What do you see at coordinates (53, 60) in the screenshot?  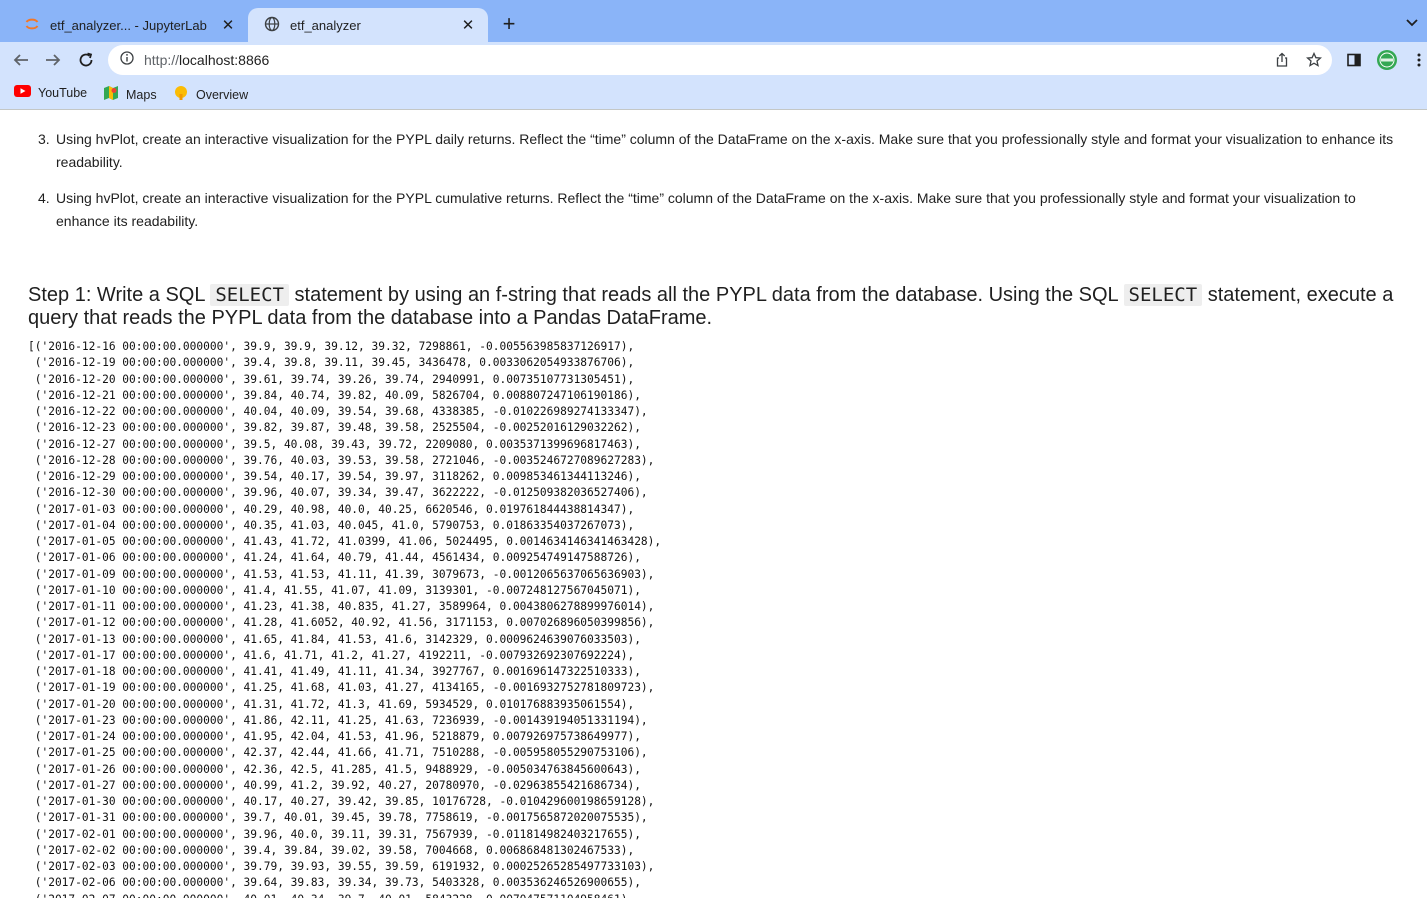 I see `forward-arrow-icon` at bounding box center [53, 60].